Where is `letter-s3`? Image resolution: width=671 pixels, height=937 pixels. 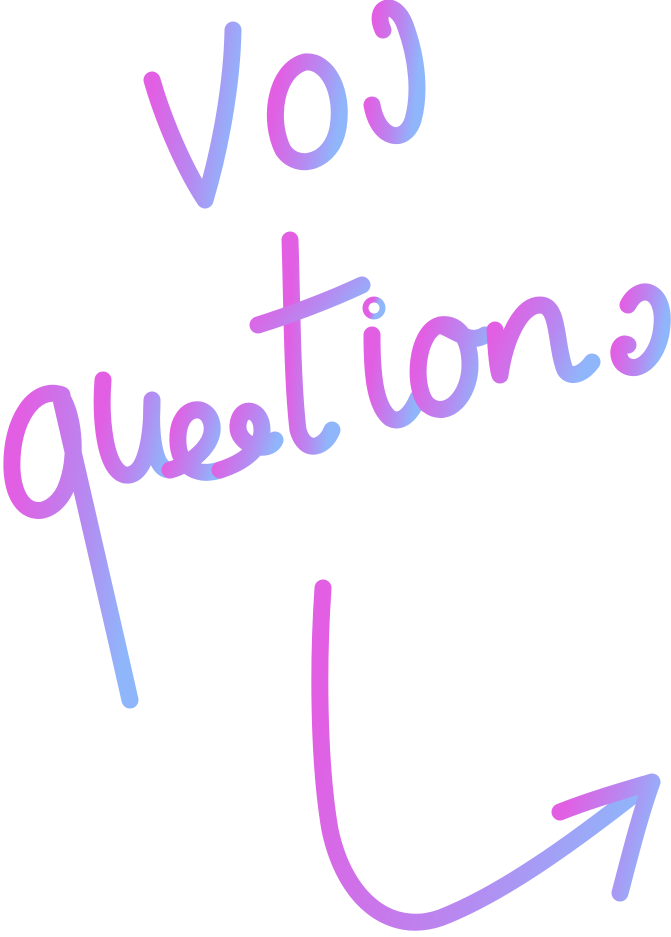 letter-s3 is located at coordinates (640, 329).